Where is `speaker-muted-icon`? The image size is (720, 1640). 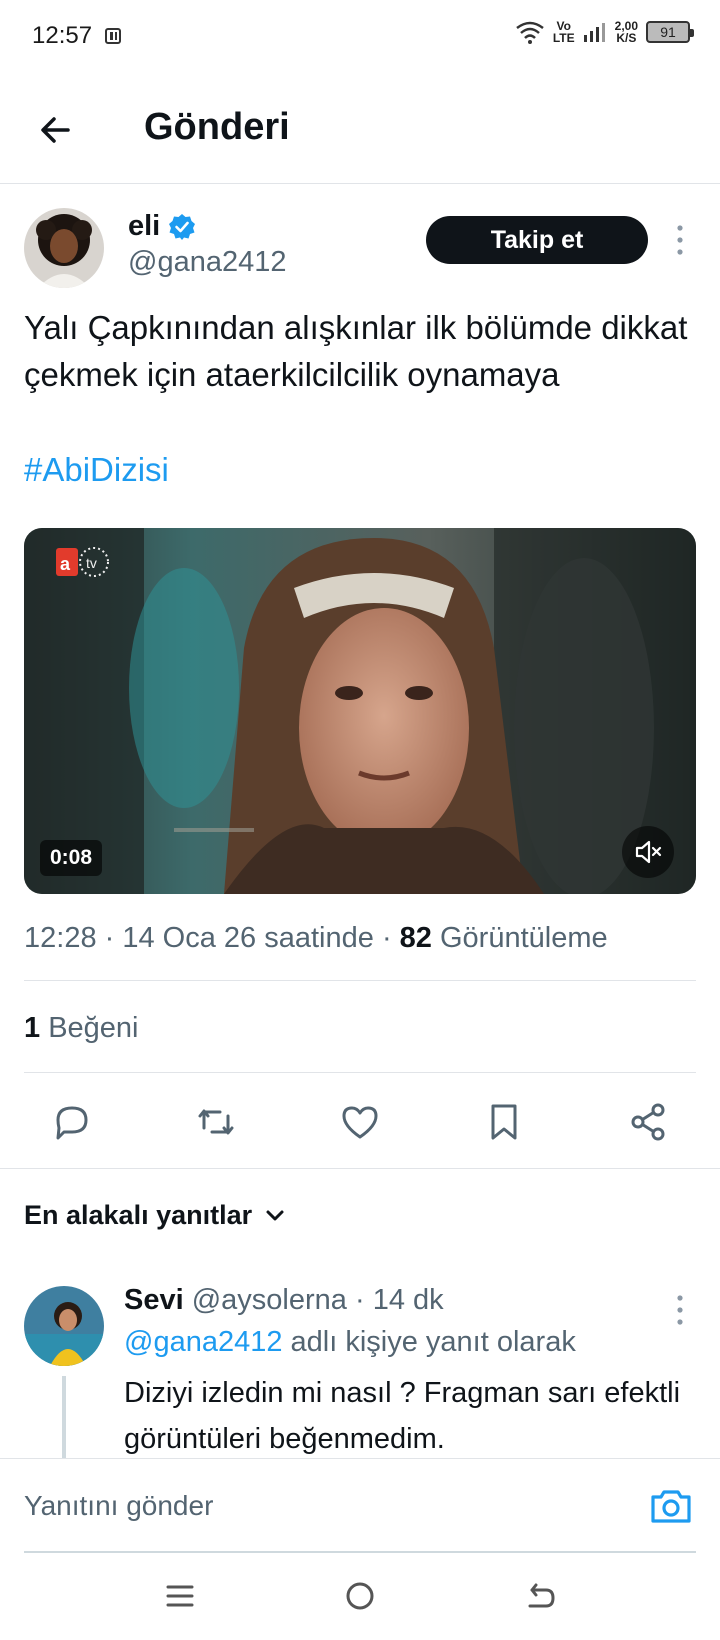
speaker-muted-icon is located at coordinates (648, 852).